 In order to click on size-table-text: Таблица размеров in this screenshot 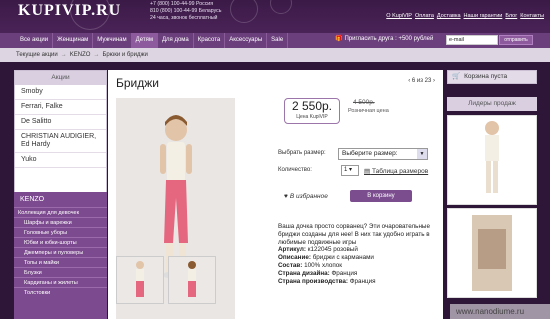, I will do `click(400, 171)`.